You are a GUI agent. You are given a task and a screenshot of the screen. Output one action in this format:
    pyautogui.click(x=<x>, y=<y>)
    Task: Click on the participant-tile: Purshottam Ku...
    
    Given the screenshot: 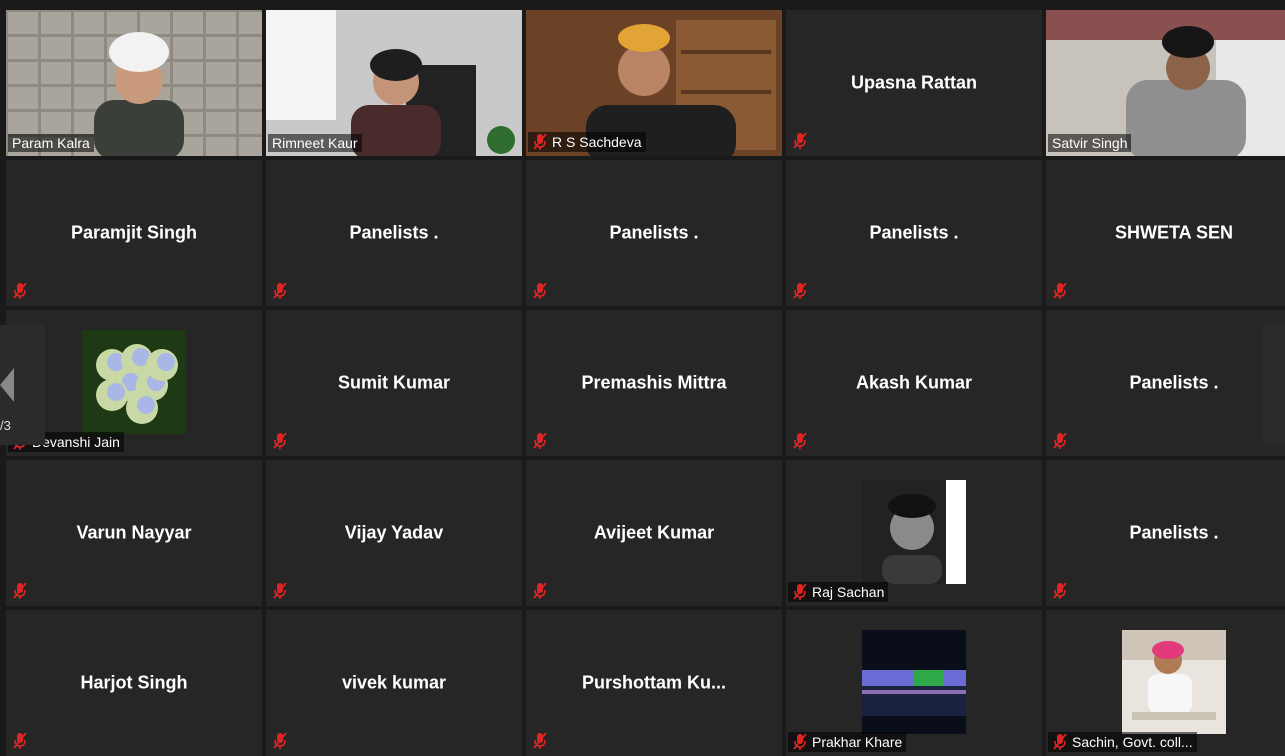 What is the action you would take?
    pyautogui.click(x=654, y=683)
    